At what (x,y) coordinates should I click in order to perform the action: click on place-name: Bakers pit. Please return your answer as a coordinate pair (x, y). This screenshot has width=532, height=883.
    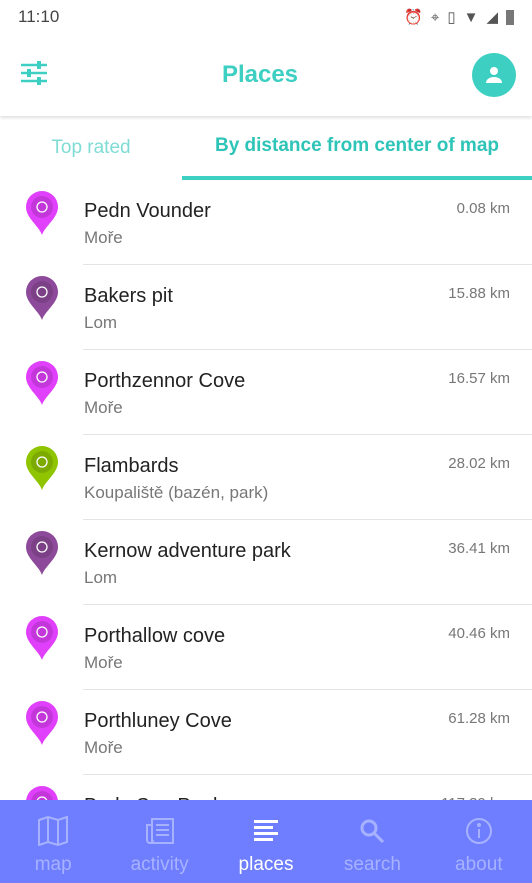
    Looking at the image, I should click on (128, 296).